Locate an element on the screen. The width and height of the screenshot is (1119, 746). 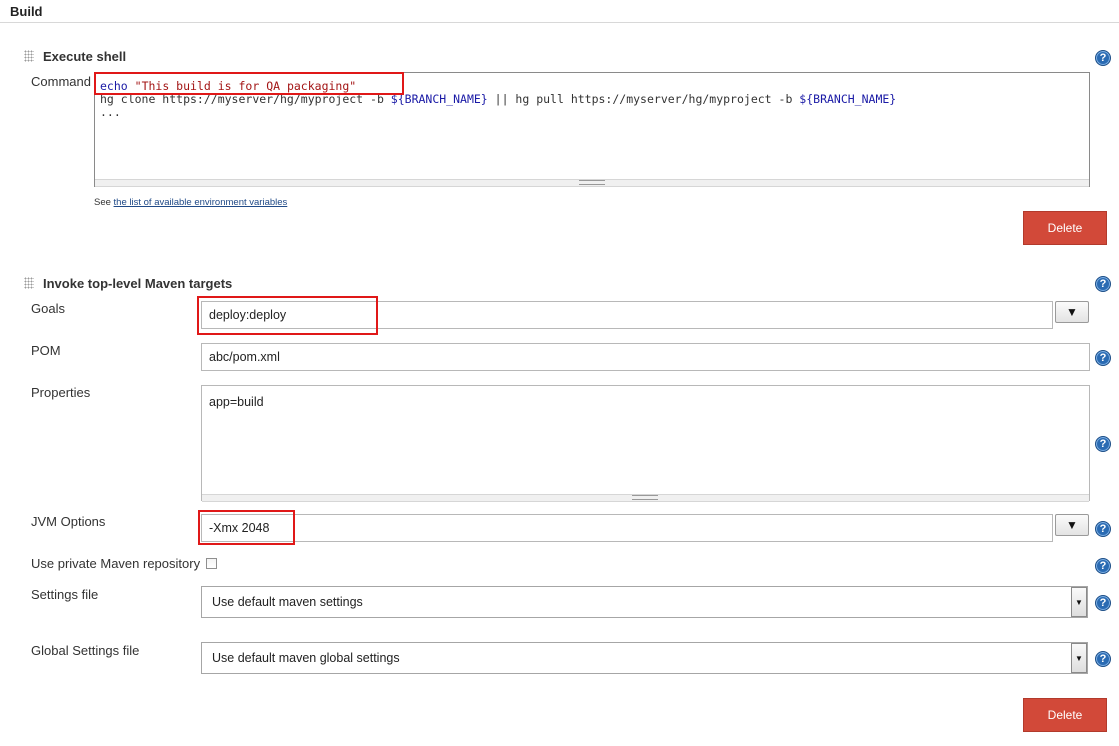
pom-label: POM is located at coordinates (46, 350).